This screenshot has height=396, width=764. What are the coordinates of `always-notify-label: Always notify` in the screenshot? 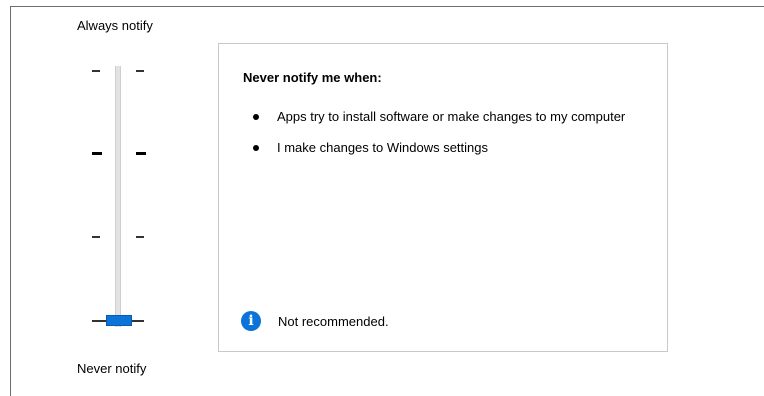 It's located at (115, 25).